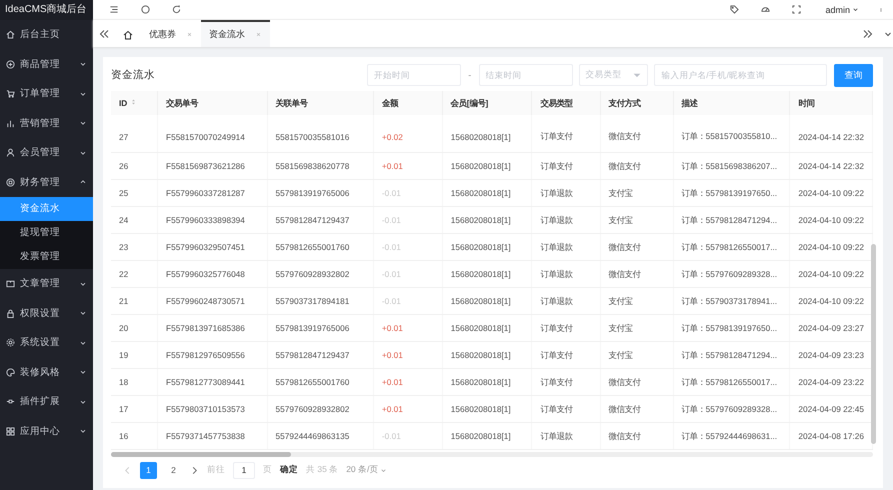 This screenshot has height=490, width=893. What do you see at coordinates (176, 9) in the screenshot?
I see `refresh-icon` at bounding box center [176, 9].